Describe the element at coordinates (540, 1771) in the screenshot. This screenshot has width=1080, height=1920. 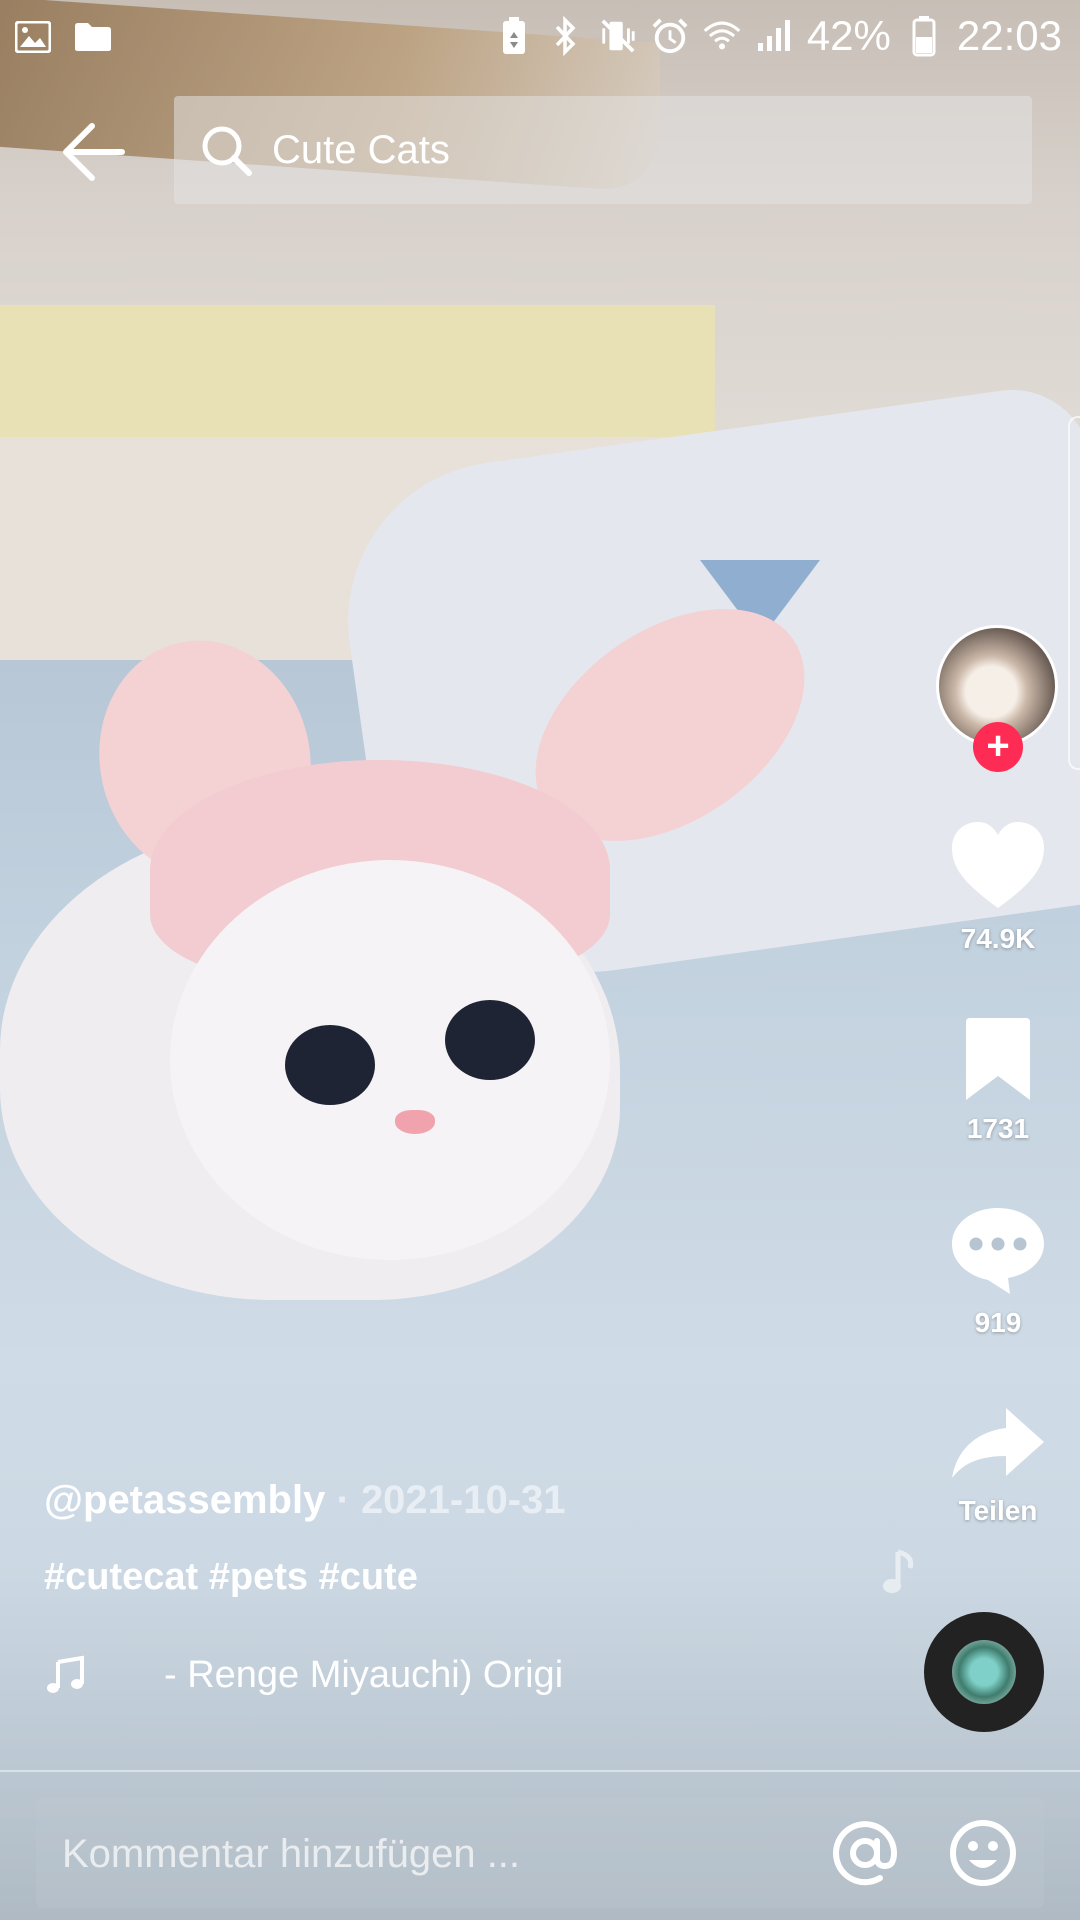
I see `comment-divider` at that location.